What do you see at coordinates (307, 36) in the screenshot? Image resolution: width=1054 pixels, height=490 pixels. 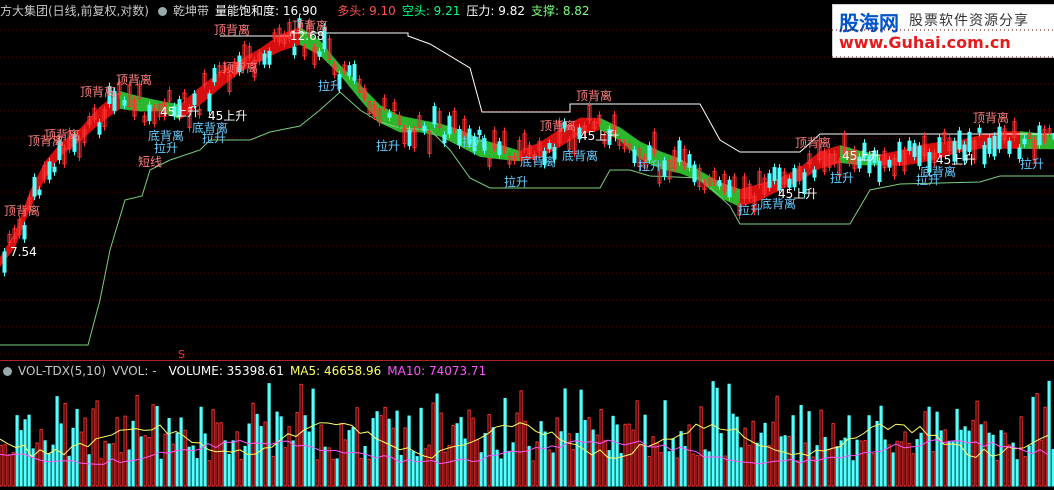 I see `price-high-mark: 12.68` at bounding box center [307, 36].